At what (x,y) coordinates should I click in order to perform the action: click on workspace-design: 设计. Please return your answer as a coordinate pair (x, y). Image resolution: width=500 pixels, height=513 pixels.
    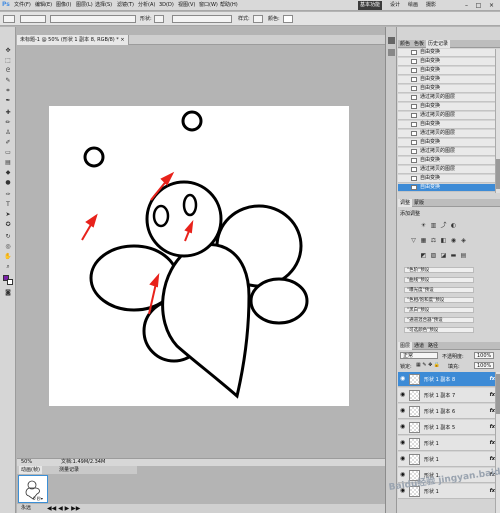
    Looking at the image, I should click on (395, 5).